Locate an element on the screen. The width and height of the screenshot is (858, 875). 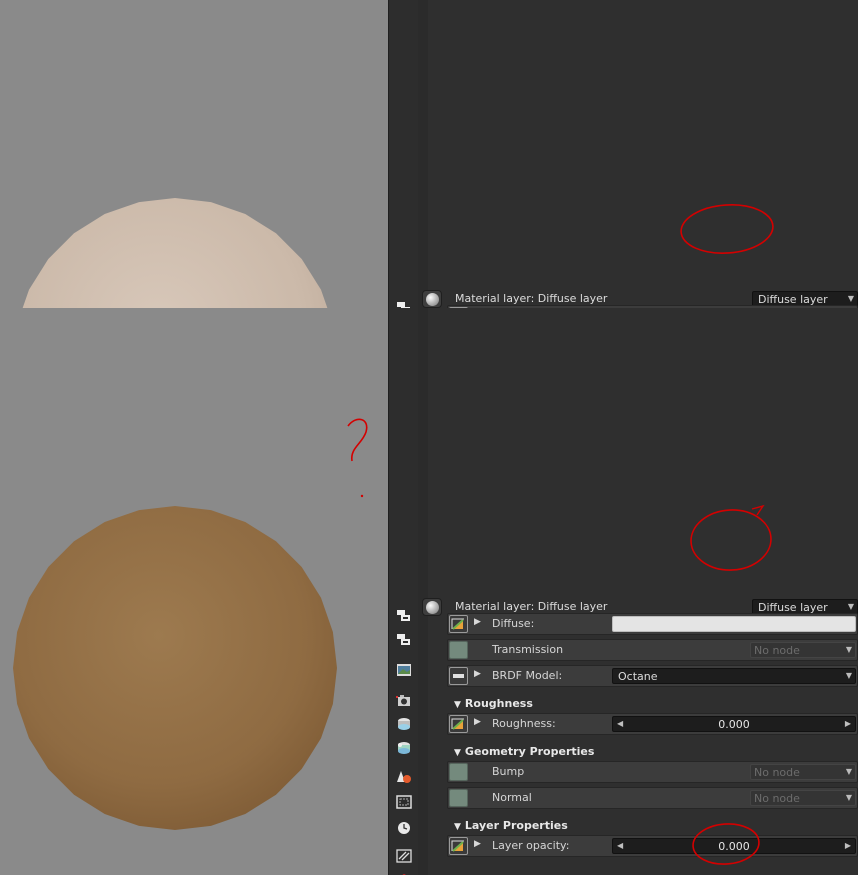
normal-label: Normal is located at coordinates (512, 797).